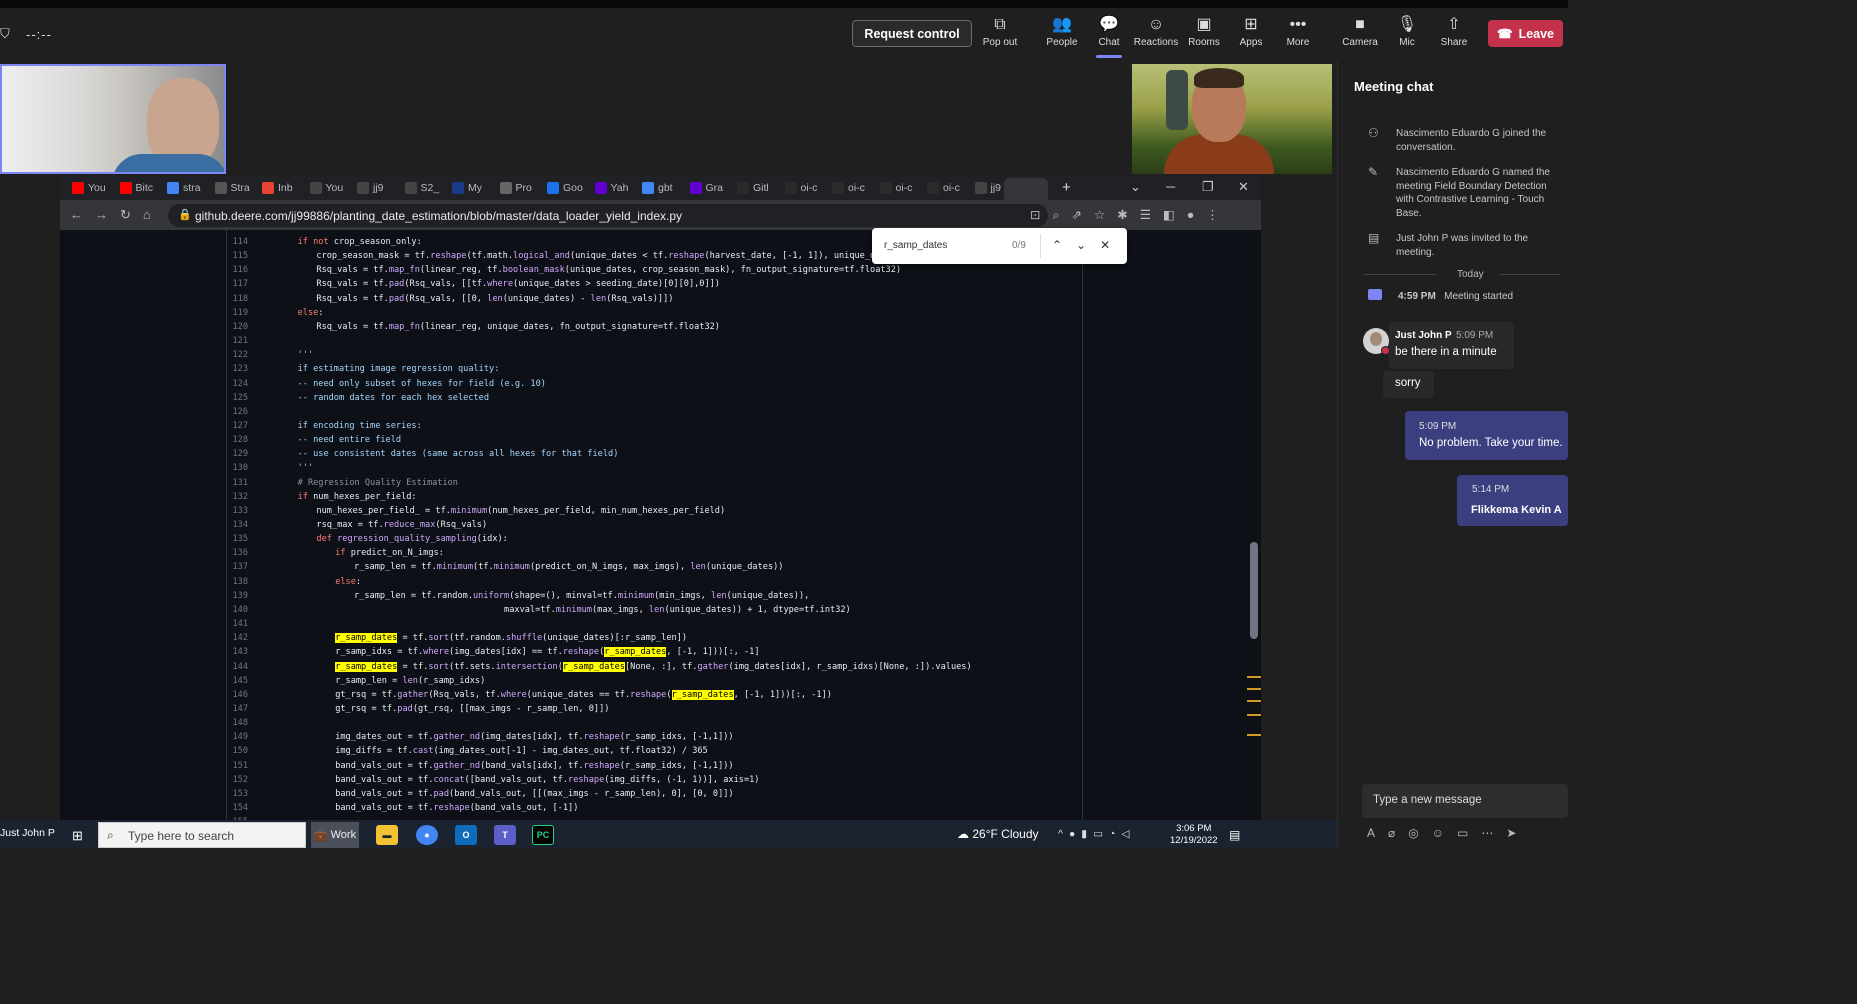 The width and height of the screenshot is (1857, 1004). Describe the element at coordinates (466, 835) in the screenshot. I see `outlook-icon: O` at that location.